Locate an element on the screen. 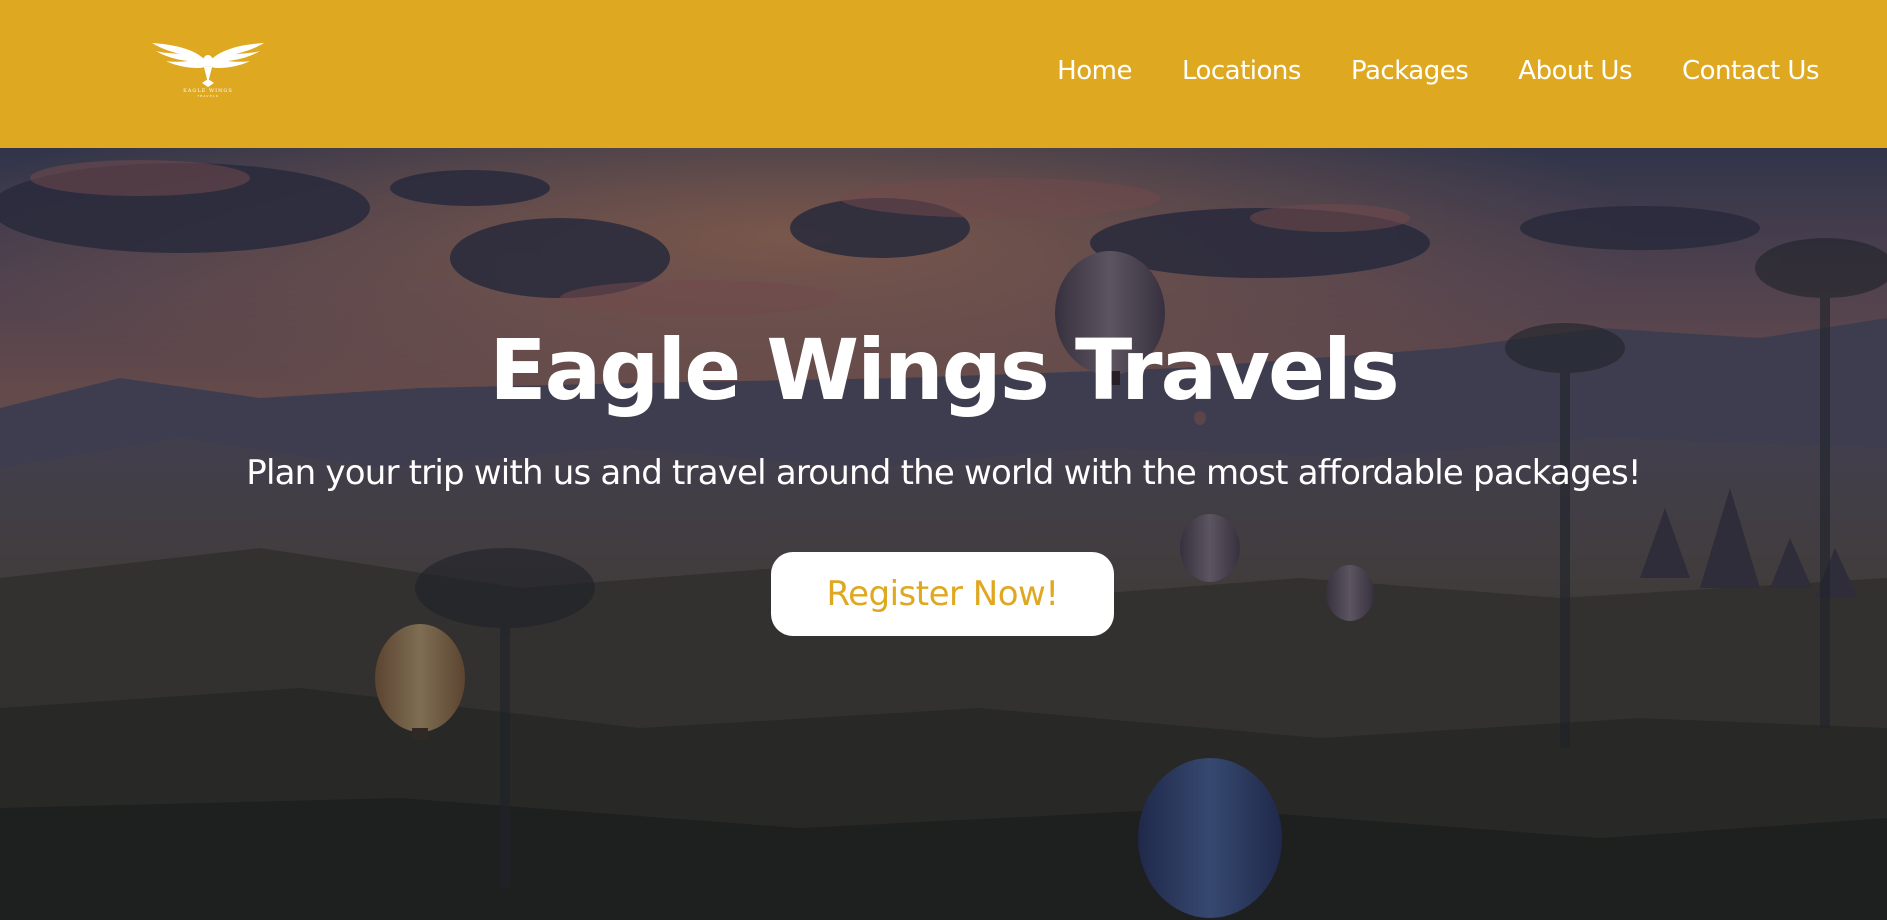 The image size is (1887, 920). hero-title: Eagle Wings Travels is located at coordinates (944, 370).